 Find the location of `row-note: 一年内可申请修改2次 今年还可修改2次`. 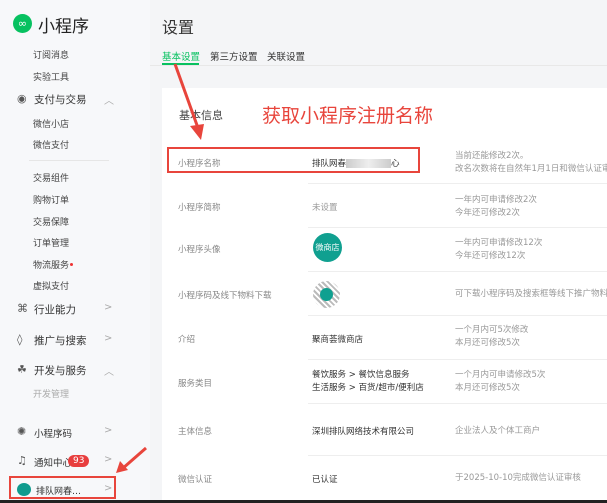

row-note: 一年内可申请修改2次 今年还可修改2次 is located at coordinates (496, 207).